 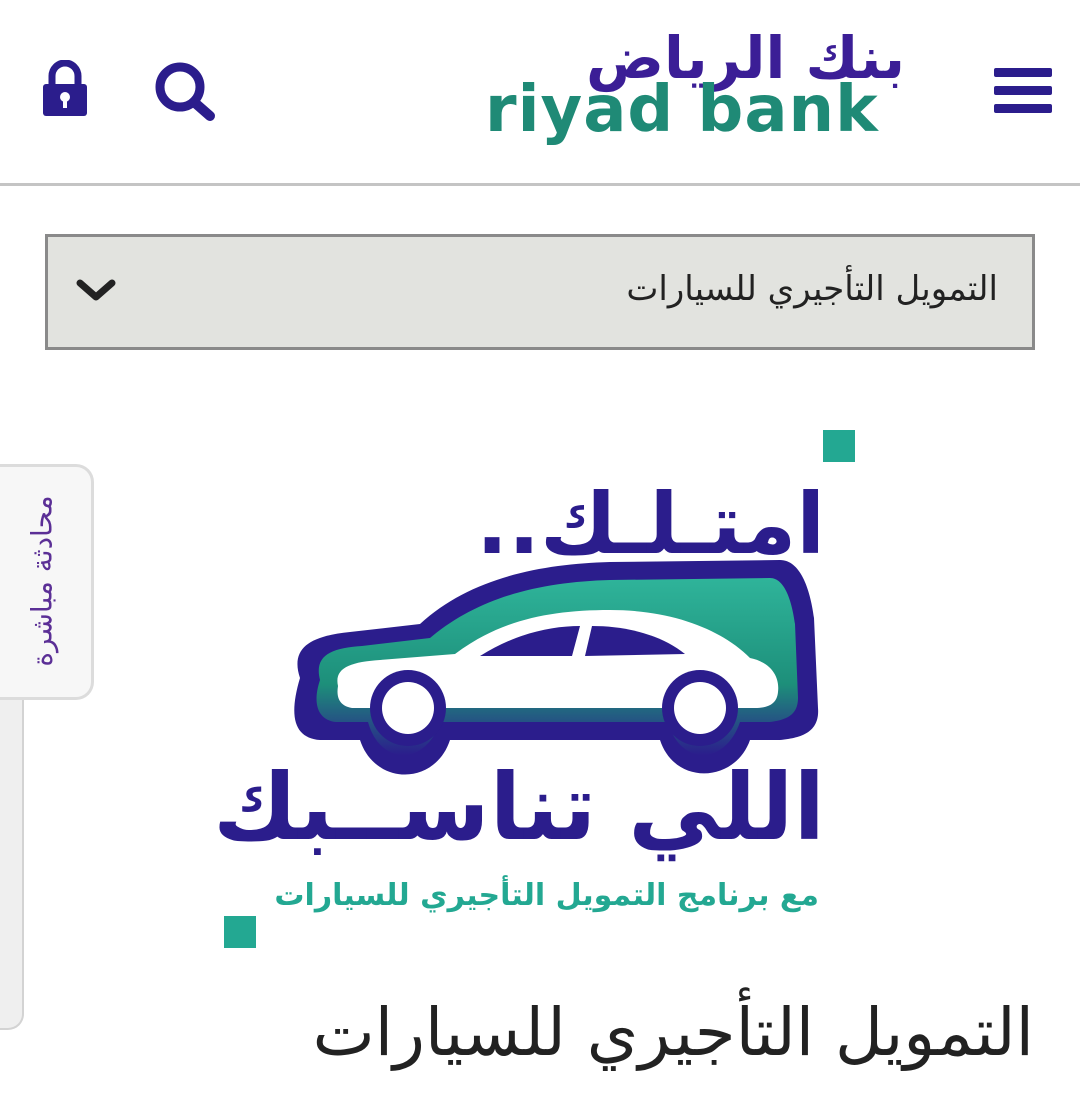 I want to click on live-chat-tab: محادثة مباشرة, so click(x=47, y=582).